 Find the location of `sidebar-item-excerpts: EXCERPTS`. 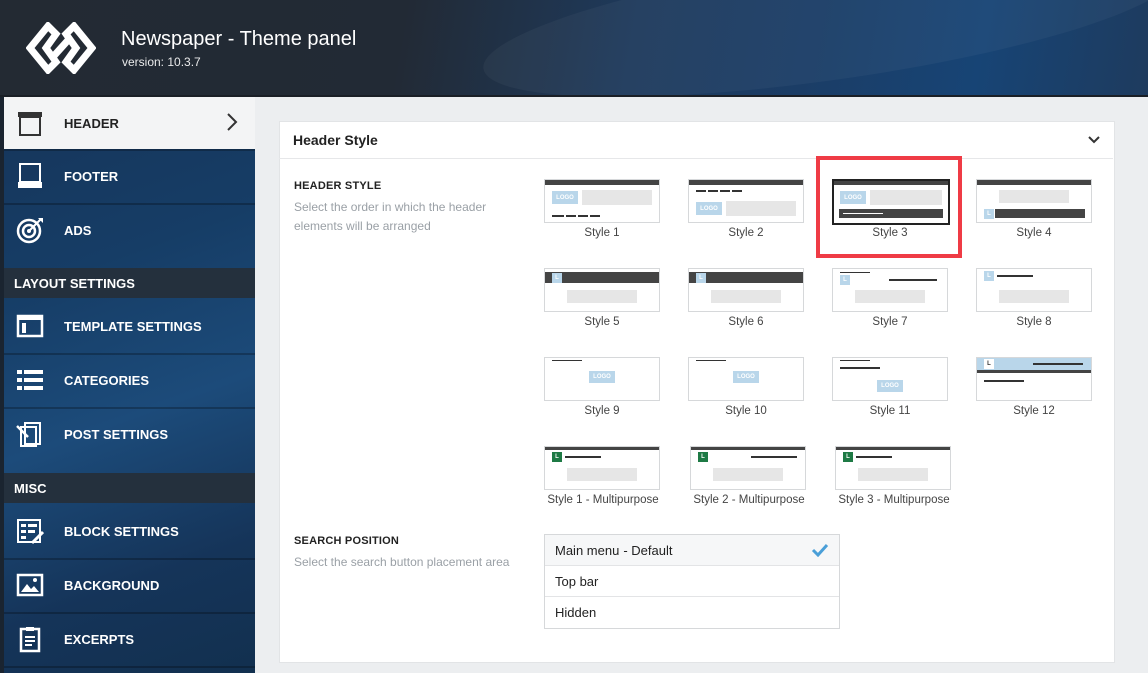

sidebar-item-excerpts: EXCERPTS is located at coordinates (129, 639).